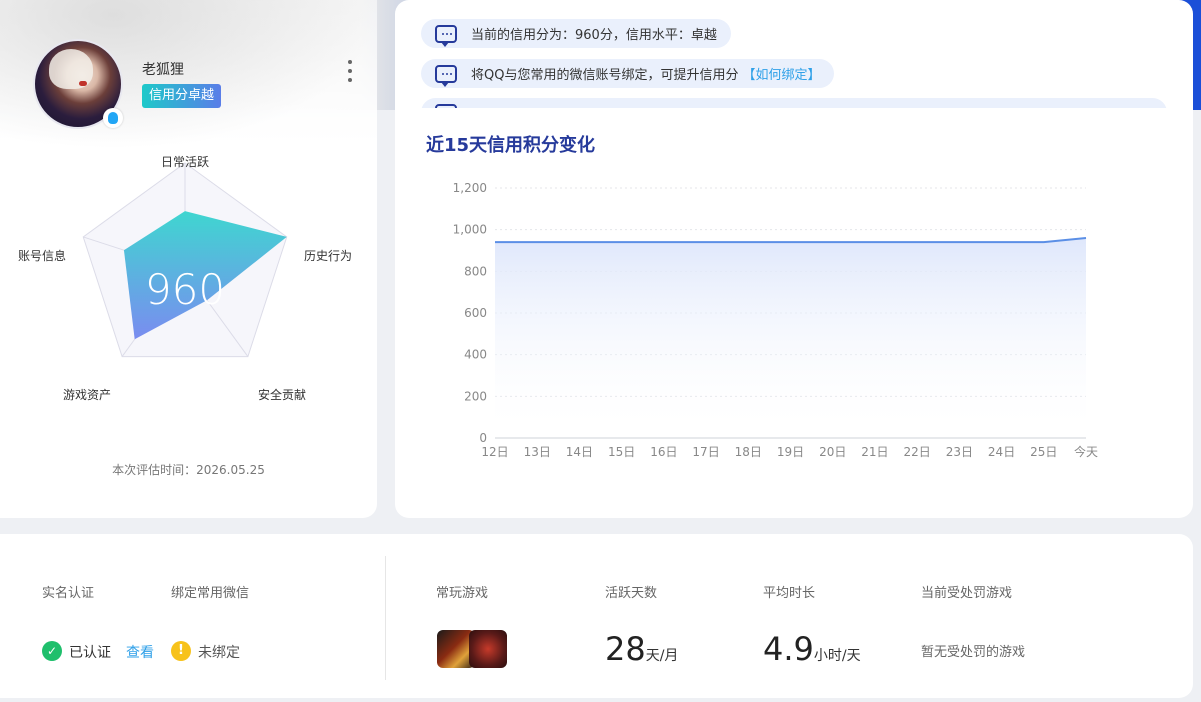 This screenshot has width=1201, height=702. I want to click on avg-time-unit: 小时/天, so click(837, 656).